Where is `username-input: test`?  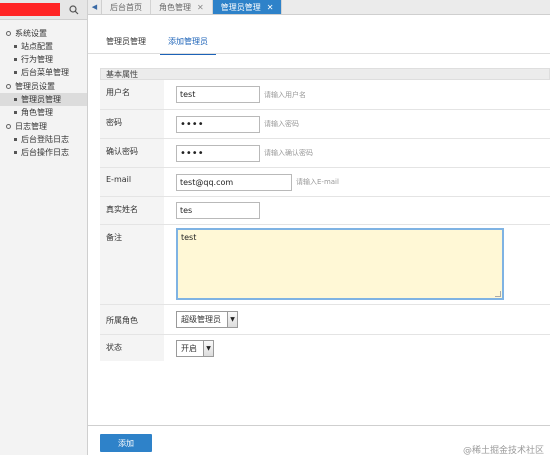 username-input: test is located at coordinates (218, 94).